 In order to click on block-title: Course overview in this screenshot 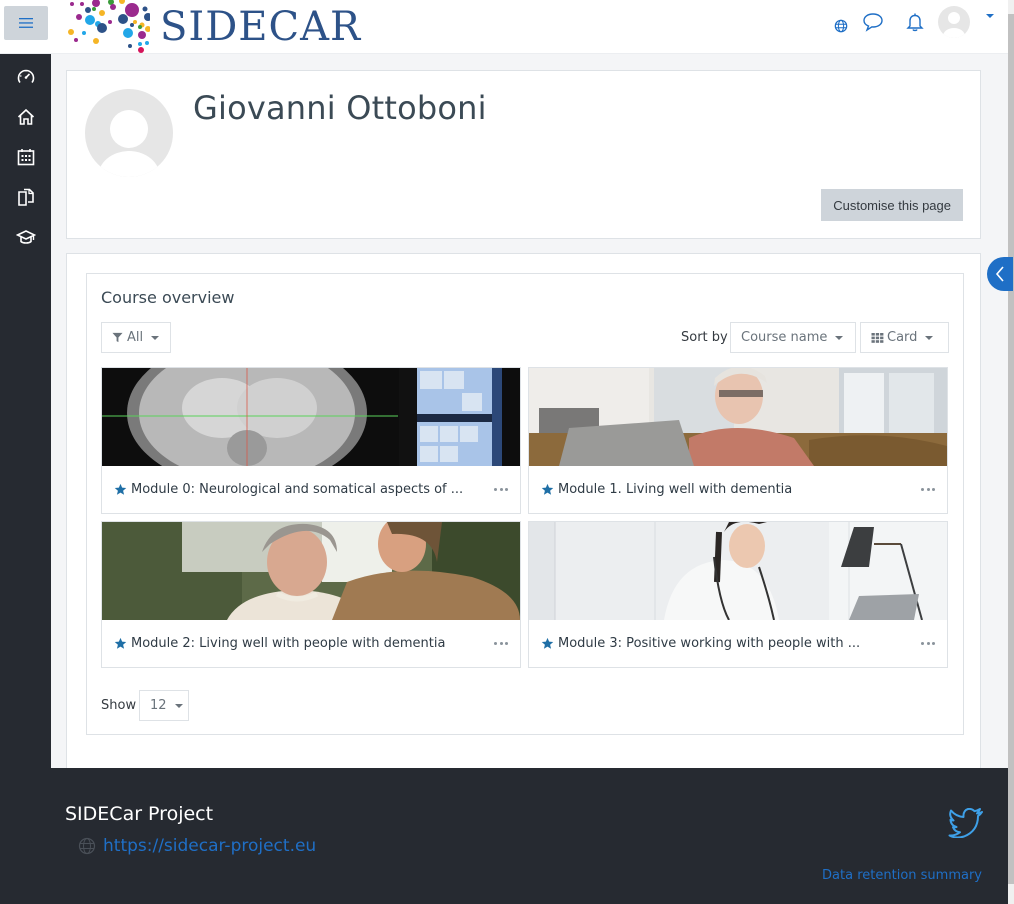, I will do `click(168, 297)`.